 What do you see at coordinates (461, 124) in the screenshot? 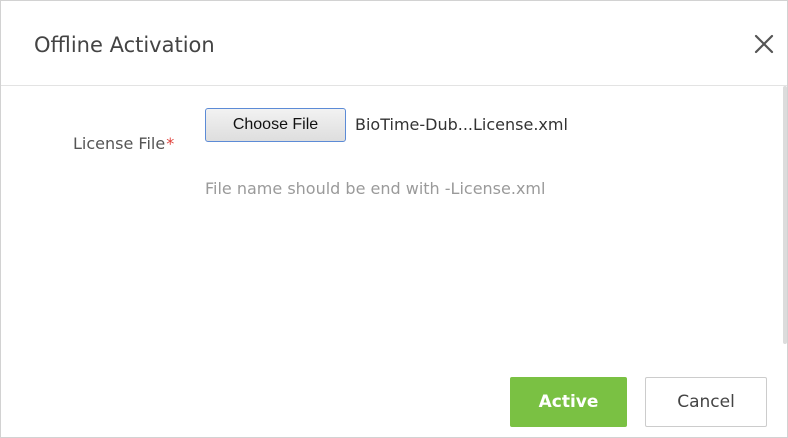
I see `selected-file-name: BioTime-Dub...License.xml` at bounding box center [461, 124].